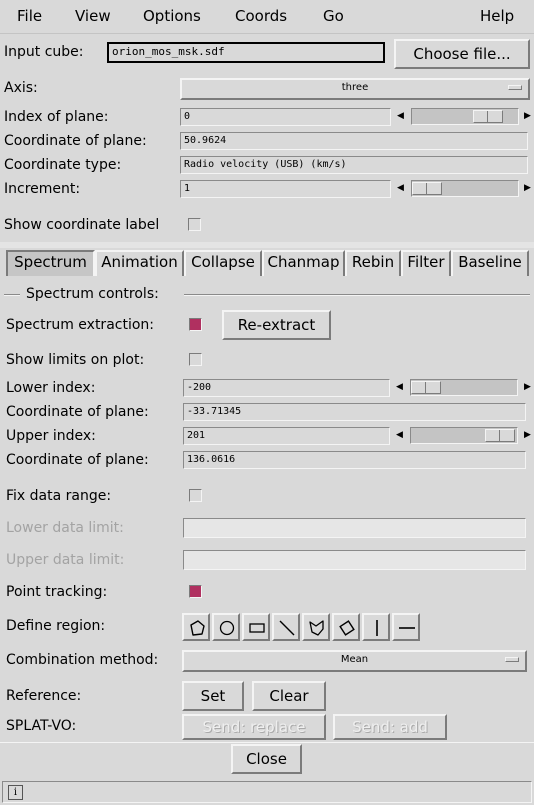 This screenshot has height=805, width=534. I want to click on menu-options: Options, so click(172, 16).